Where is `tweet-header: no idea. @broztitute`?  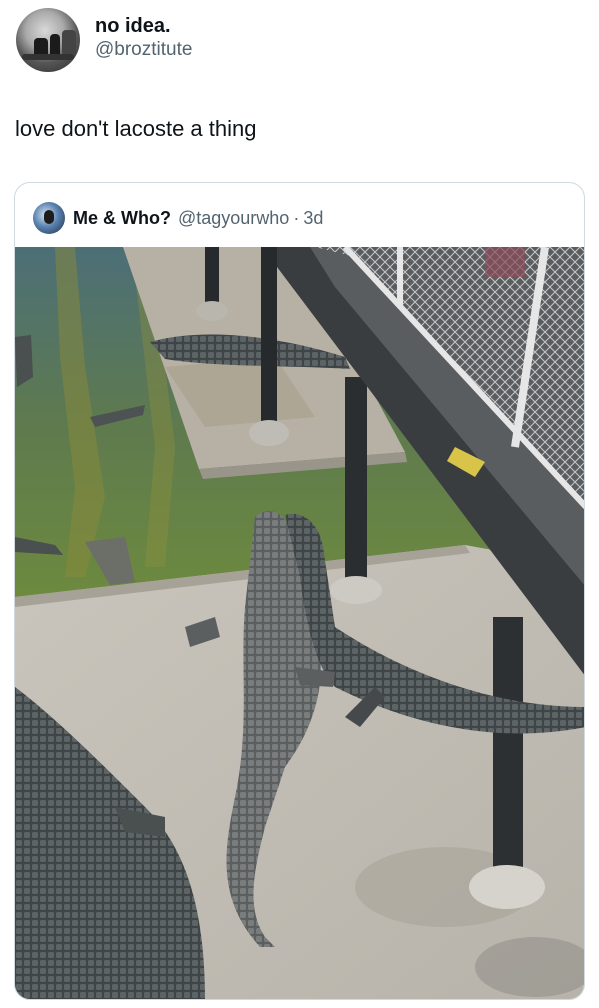
tweet-header: no idea. @broztitute is located at coordinates (104, 40).